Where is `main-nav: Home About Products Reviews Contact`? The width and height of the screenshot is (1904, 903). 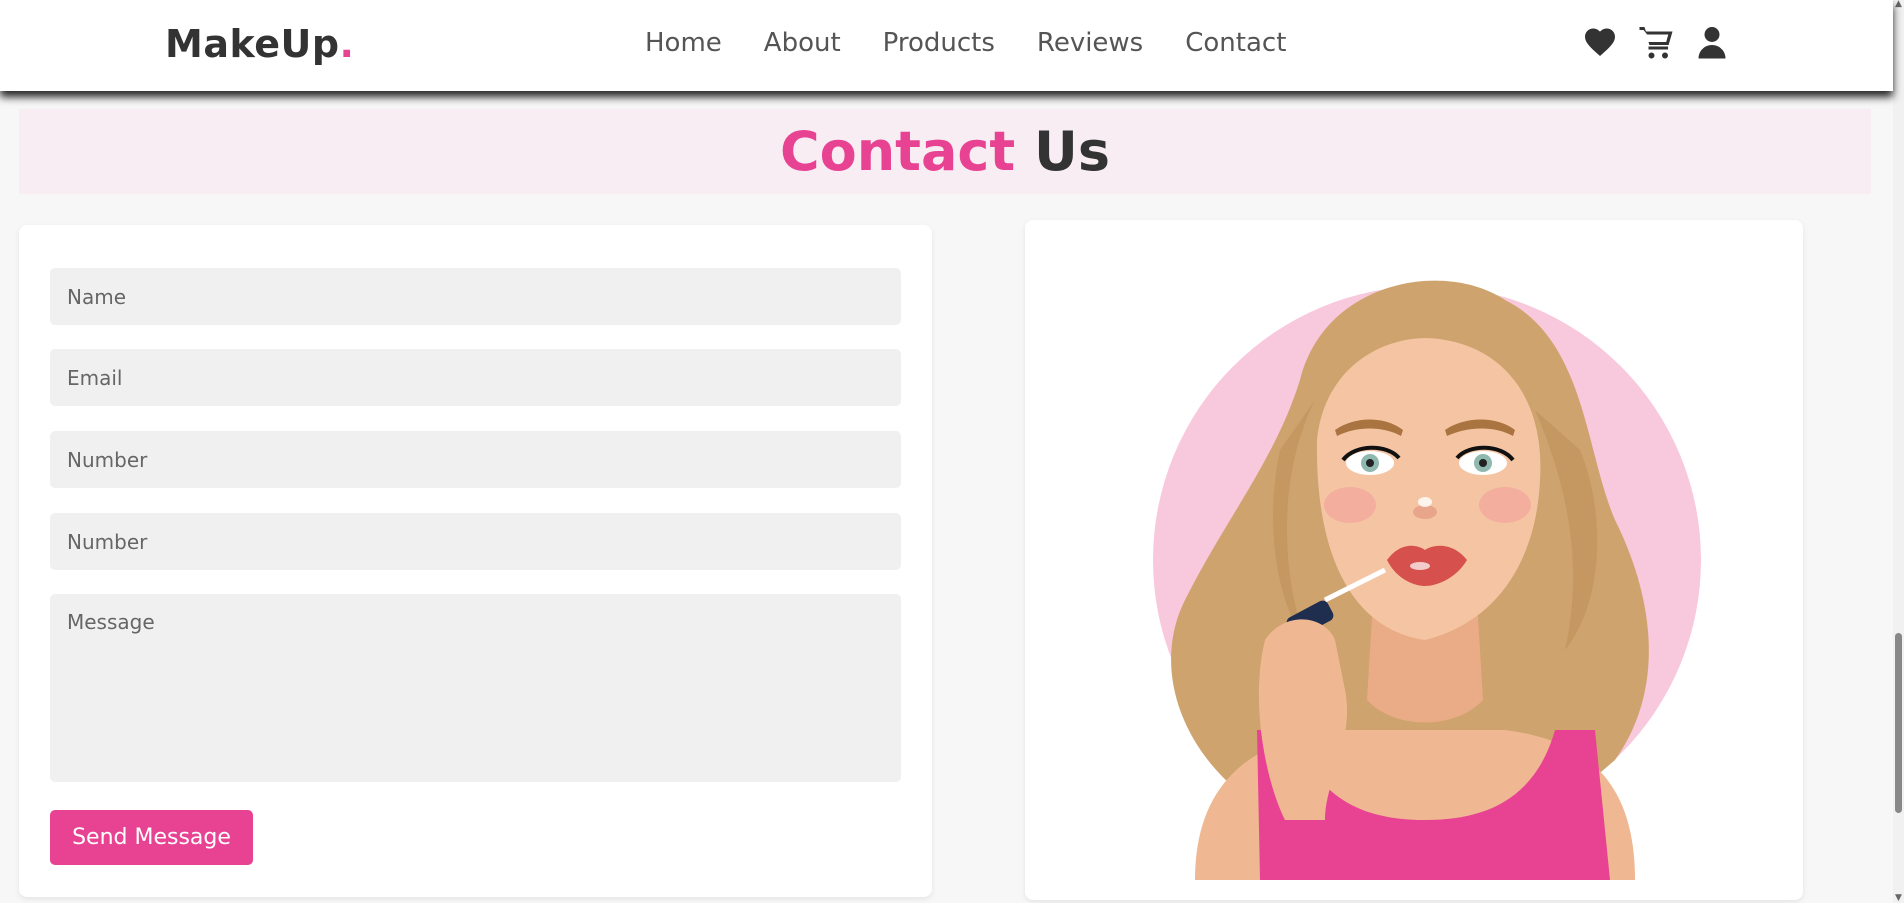 main-nav: Home About Products Reviews Contact is located at coordinates (986, 43).